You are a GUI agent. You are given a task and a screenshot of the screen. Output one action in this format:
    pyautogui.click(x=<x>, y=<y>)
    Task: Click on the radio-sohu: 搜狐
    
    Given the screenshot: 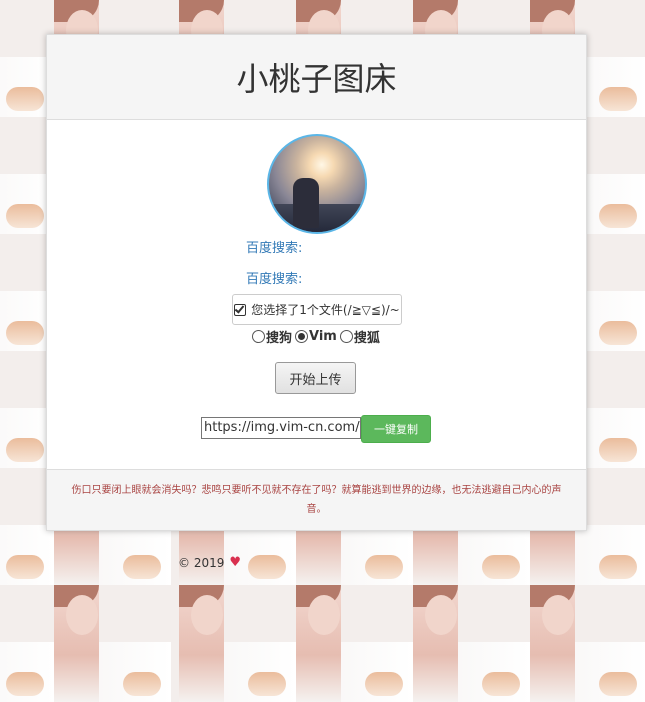 What is the action you would take?
    pyautogui.click(x=359, y=336)
    